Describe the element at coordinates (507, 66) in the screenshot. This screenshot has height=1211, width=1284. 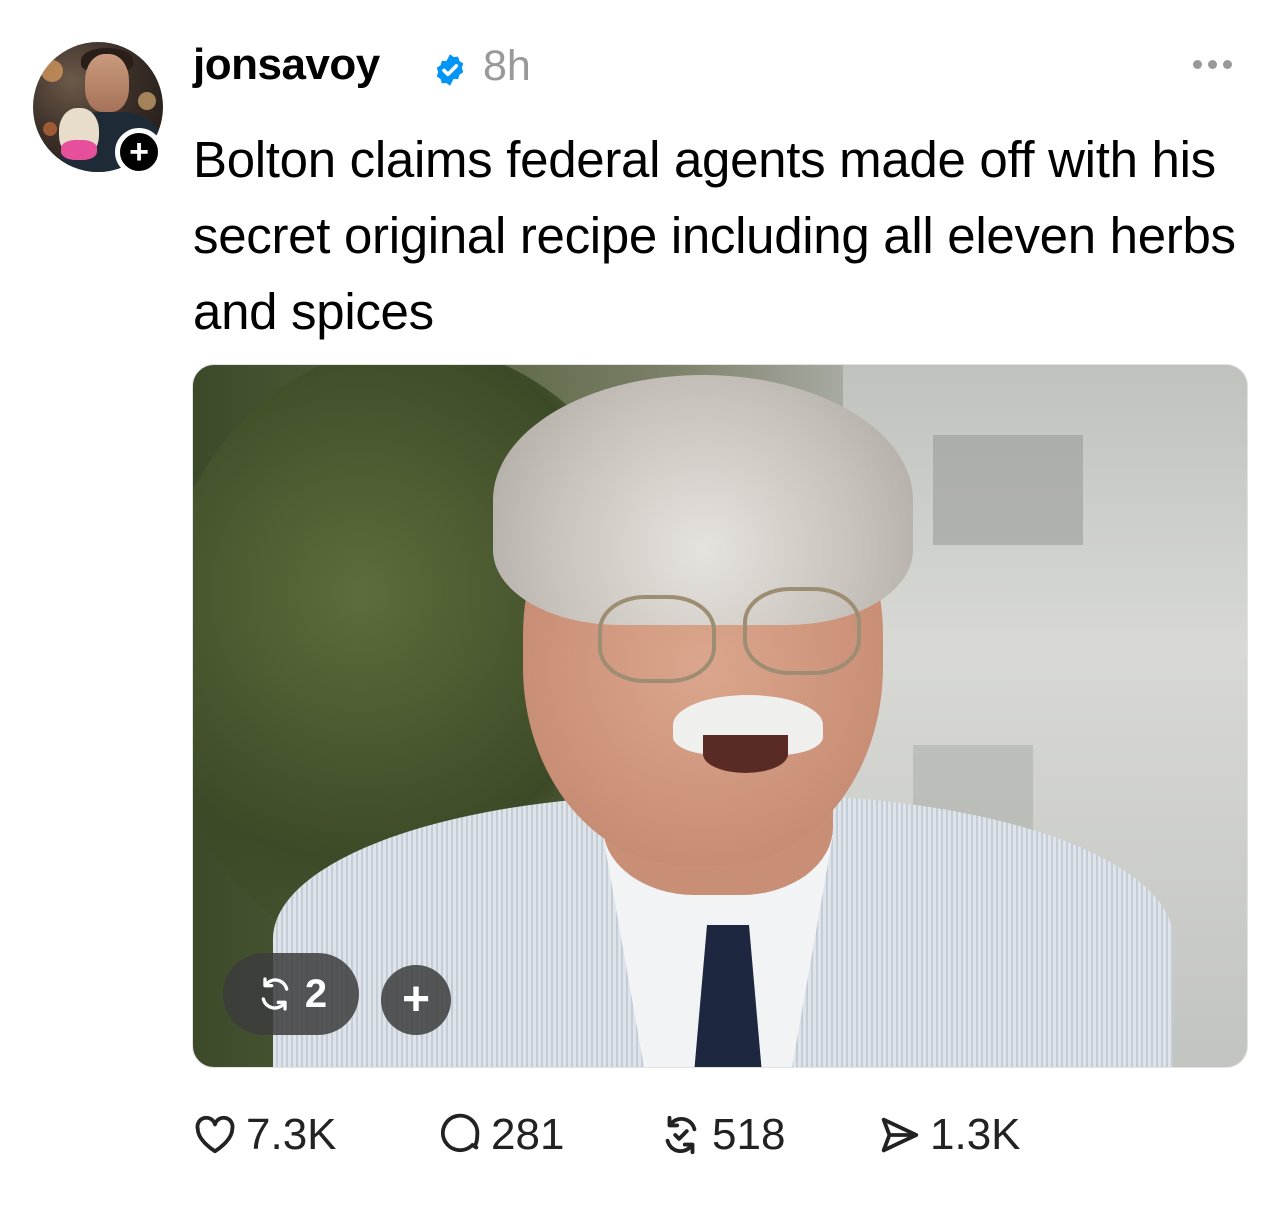
I see `timestamp: 8h` at that location.